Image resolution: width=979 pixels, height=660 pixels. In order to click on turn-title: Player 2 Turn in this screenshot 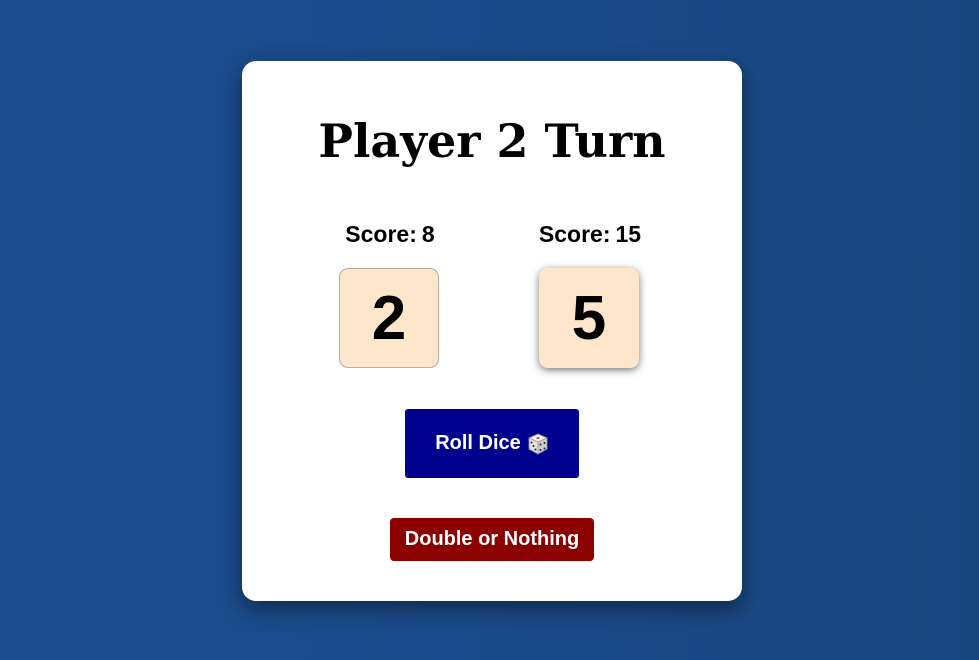, I will do `click(492, 141)`.